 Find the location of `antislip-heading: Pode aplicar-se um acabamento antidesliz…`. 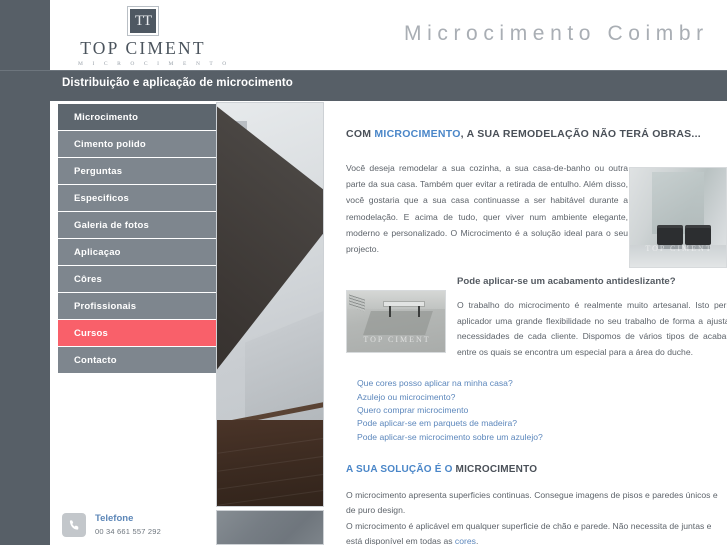

antislip-heading: Pode aplicar-se um acabamento antidesliz… is located at coordinates (566, 282).